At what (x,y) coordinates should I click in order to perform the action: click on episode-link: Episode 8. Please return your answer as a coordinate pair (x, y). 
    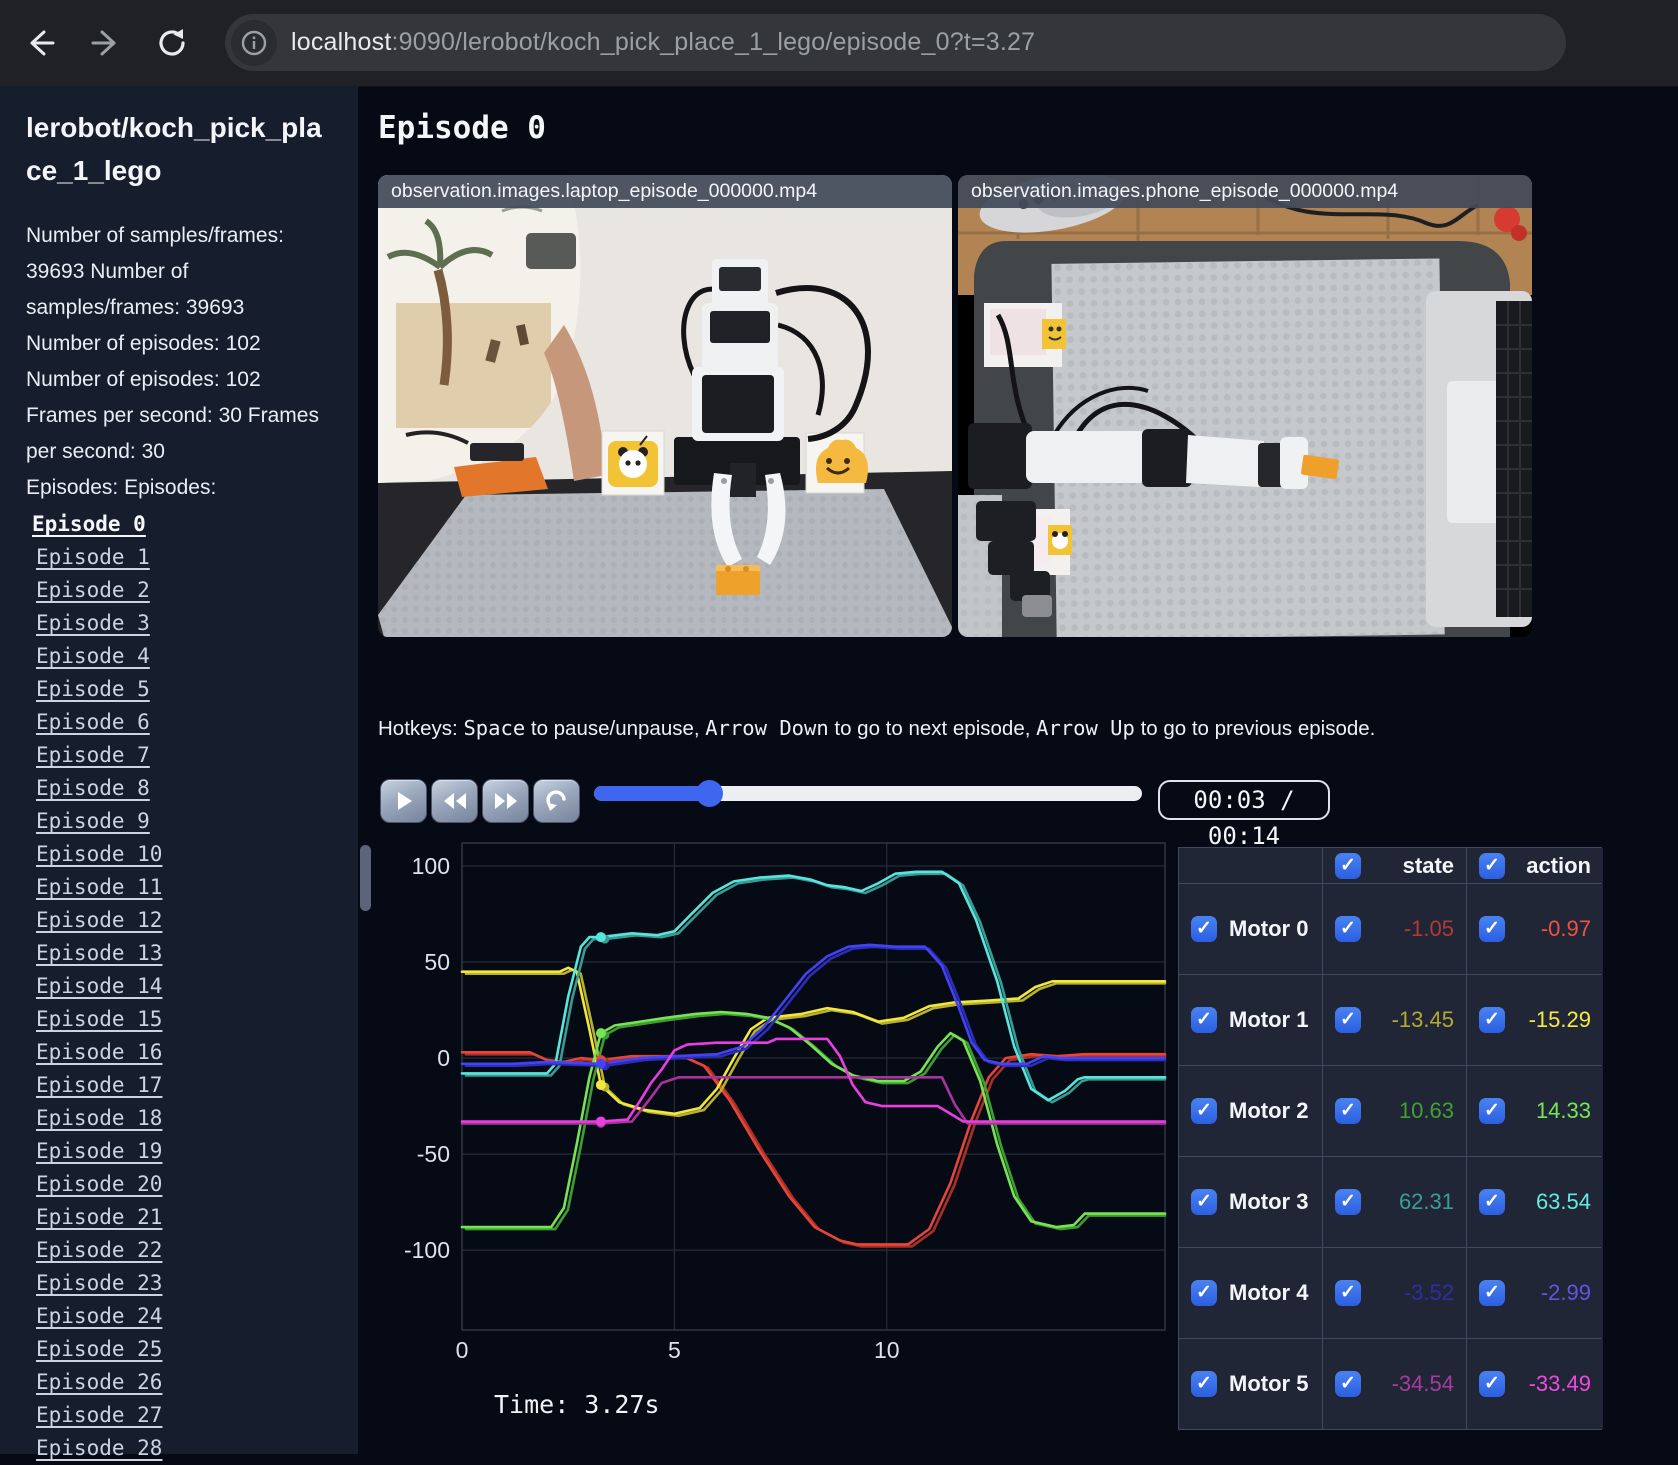
    Looking at the image, I should click on (197, 788).